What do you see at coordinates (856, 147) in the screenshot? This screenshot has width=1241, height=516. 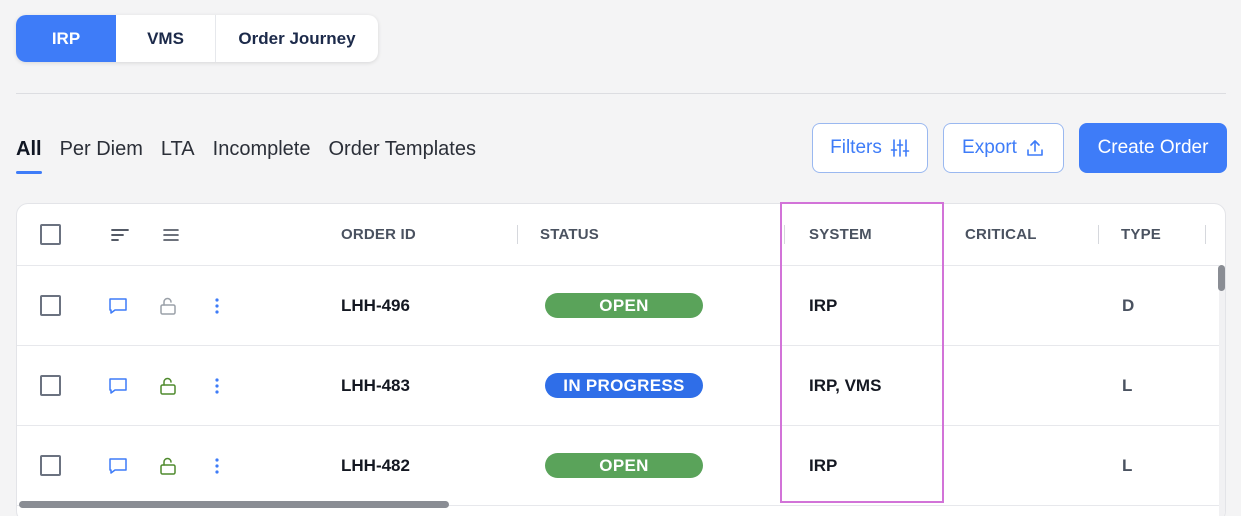 I see `filters-label: Filters` at bounding box center [856, 147].